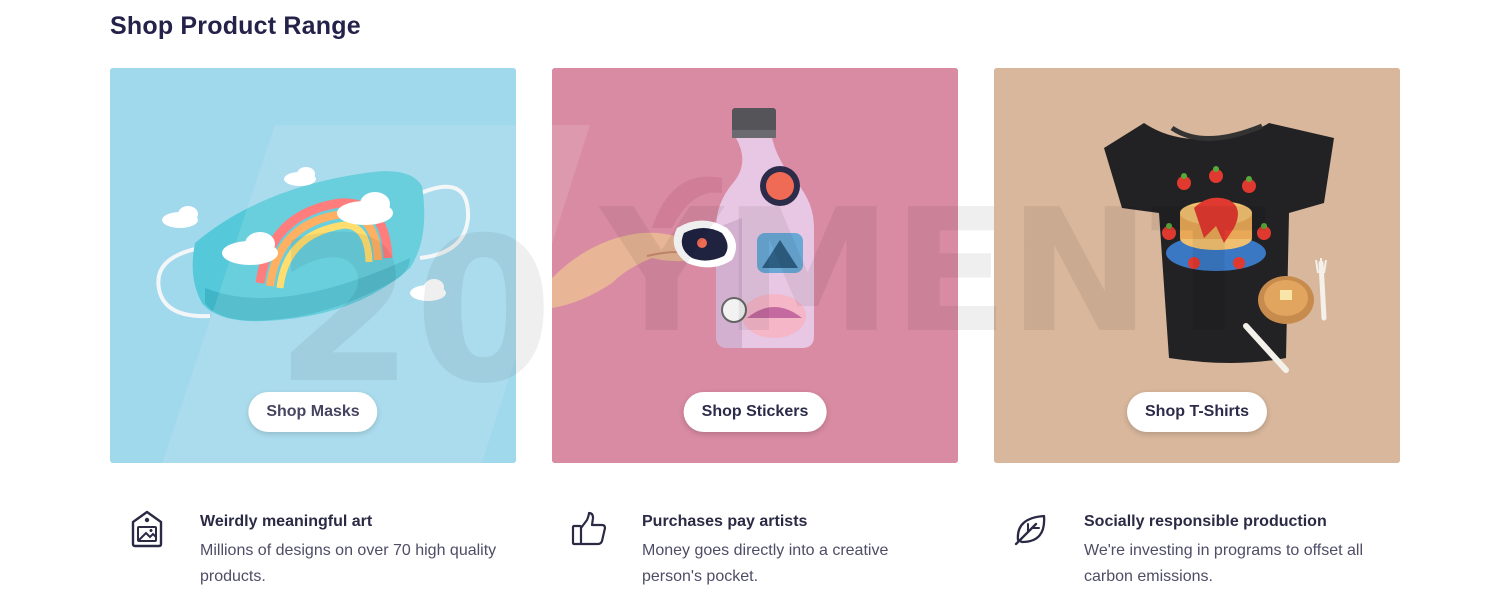  What do you see at coordinates (235, 26) in the screenshot?
I see `section-title: Shop Product Range` at bounding box center [235, 26].